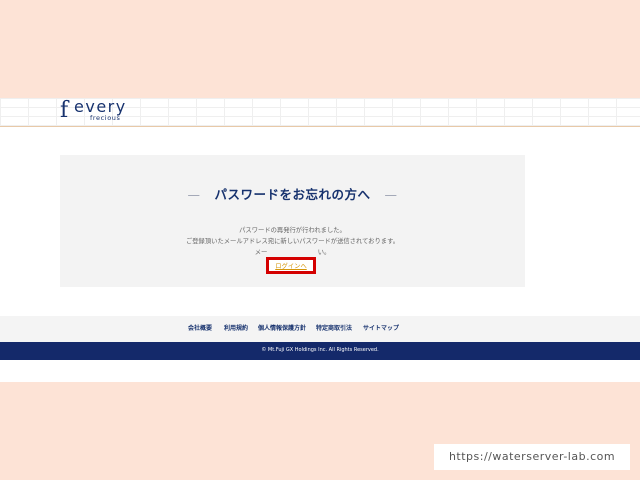 The width and height of the screenshot is (640, 480). I want to click on site-header: f every frecious, so click(320, 112).